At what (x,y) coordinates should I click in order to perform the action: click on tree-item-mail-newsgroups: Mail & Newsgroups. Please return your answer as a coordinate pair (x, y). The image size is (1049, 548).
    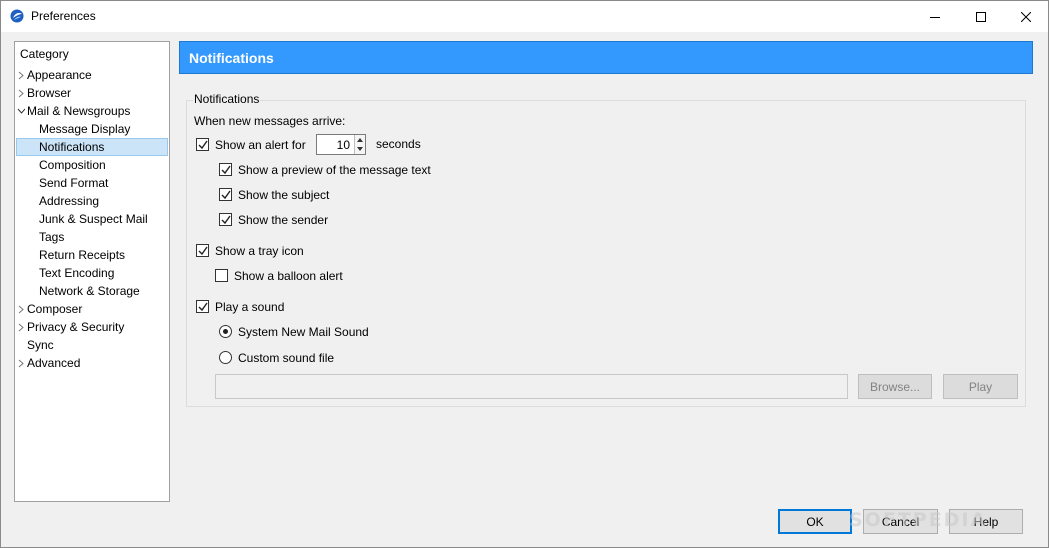
    Looking at the image, I should click on (78, 111).